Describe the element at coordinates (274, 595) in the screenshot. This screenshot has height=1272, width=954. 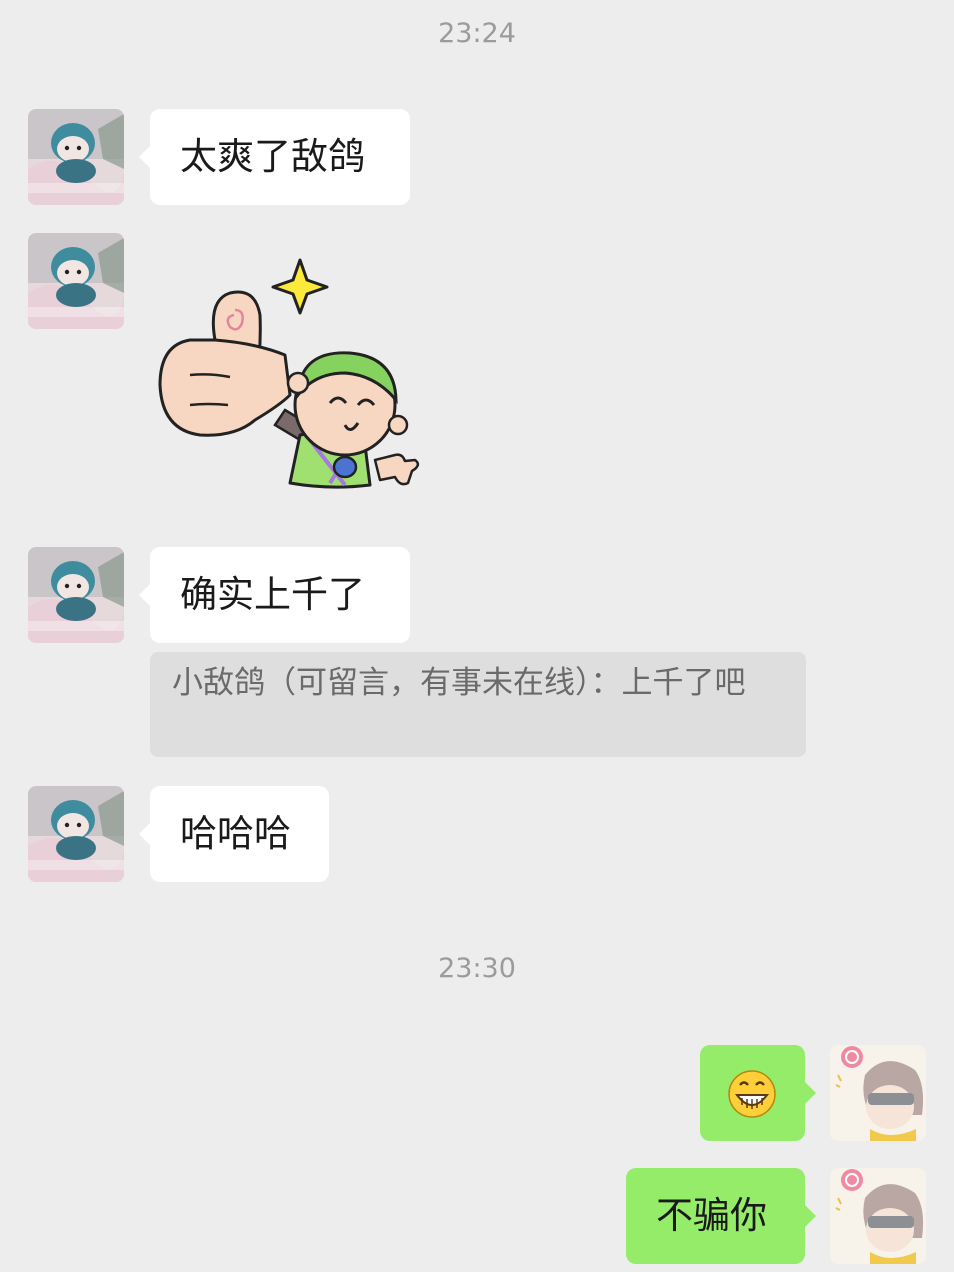
I see `message-bubble: 确实上千了` at that location.